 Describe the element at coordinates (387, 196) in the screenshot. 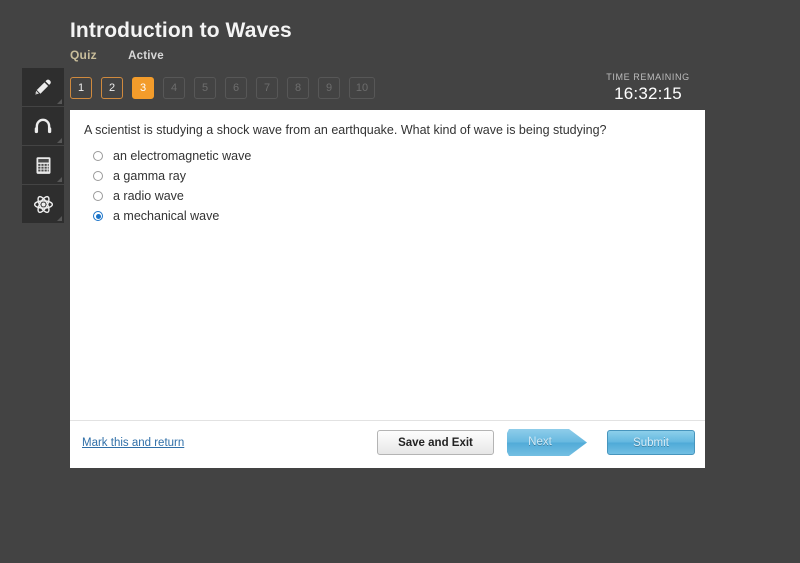

I see `answer-option: a radio wave` at that location.